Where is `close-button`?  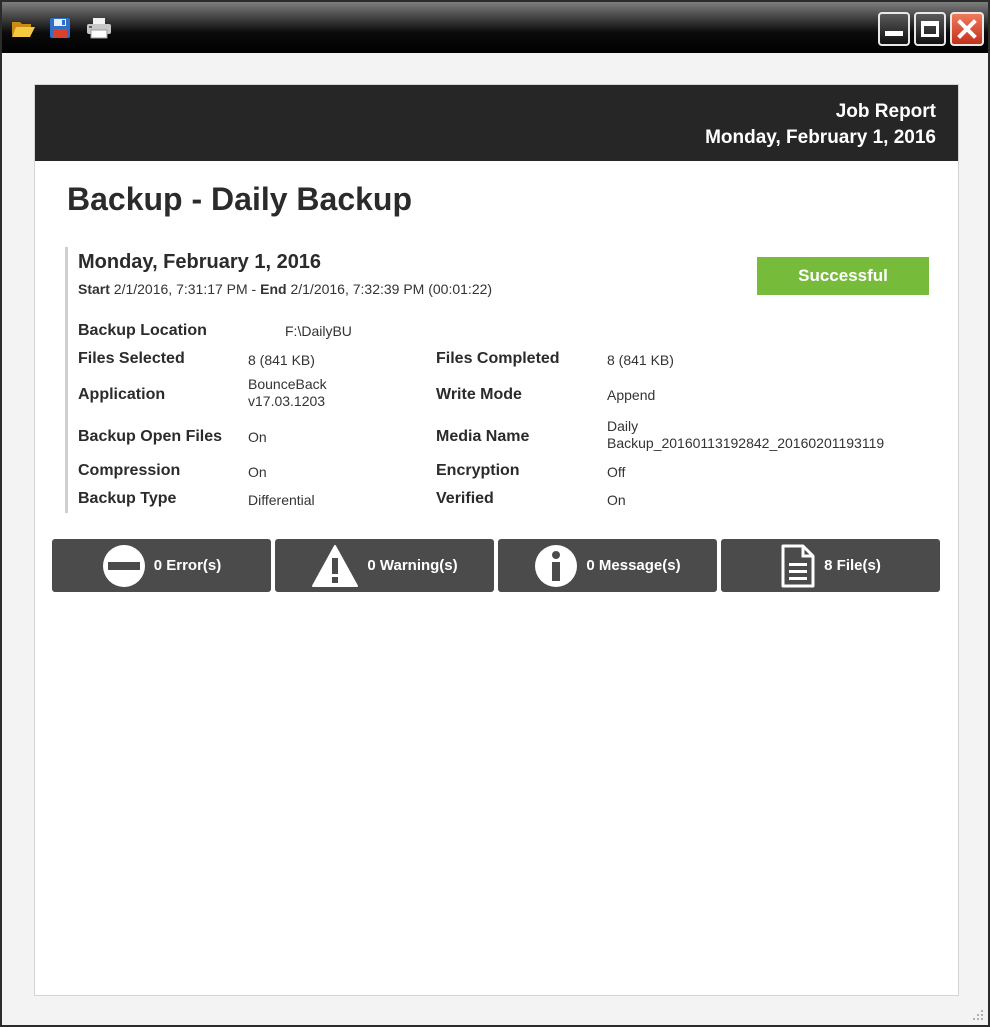
close-button is located at coordinates (967, 29).